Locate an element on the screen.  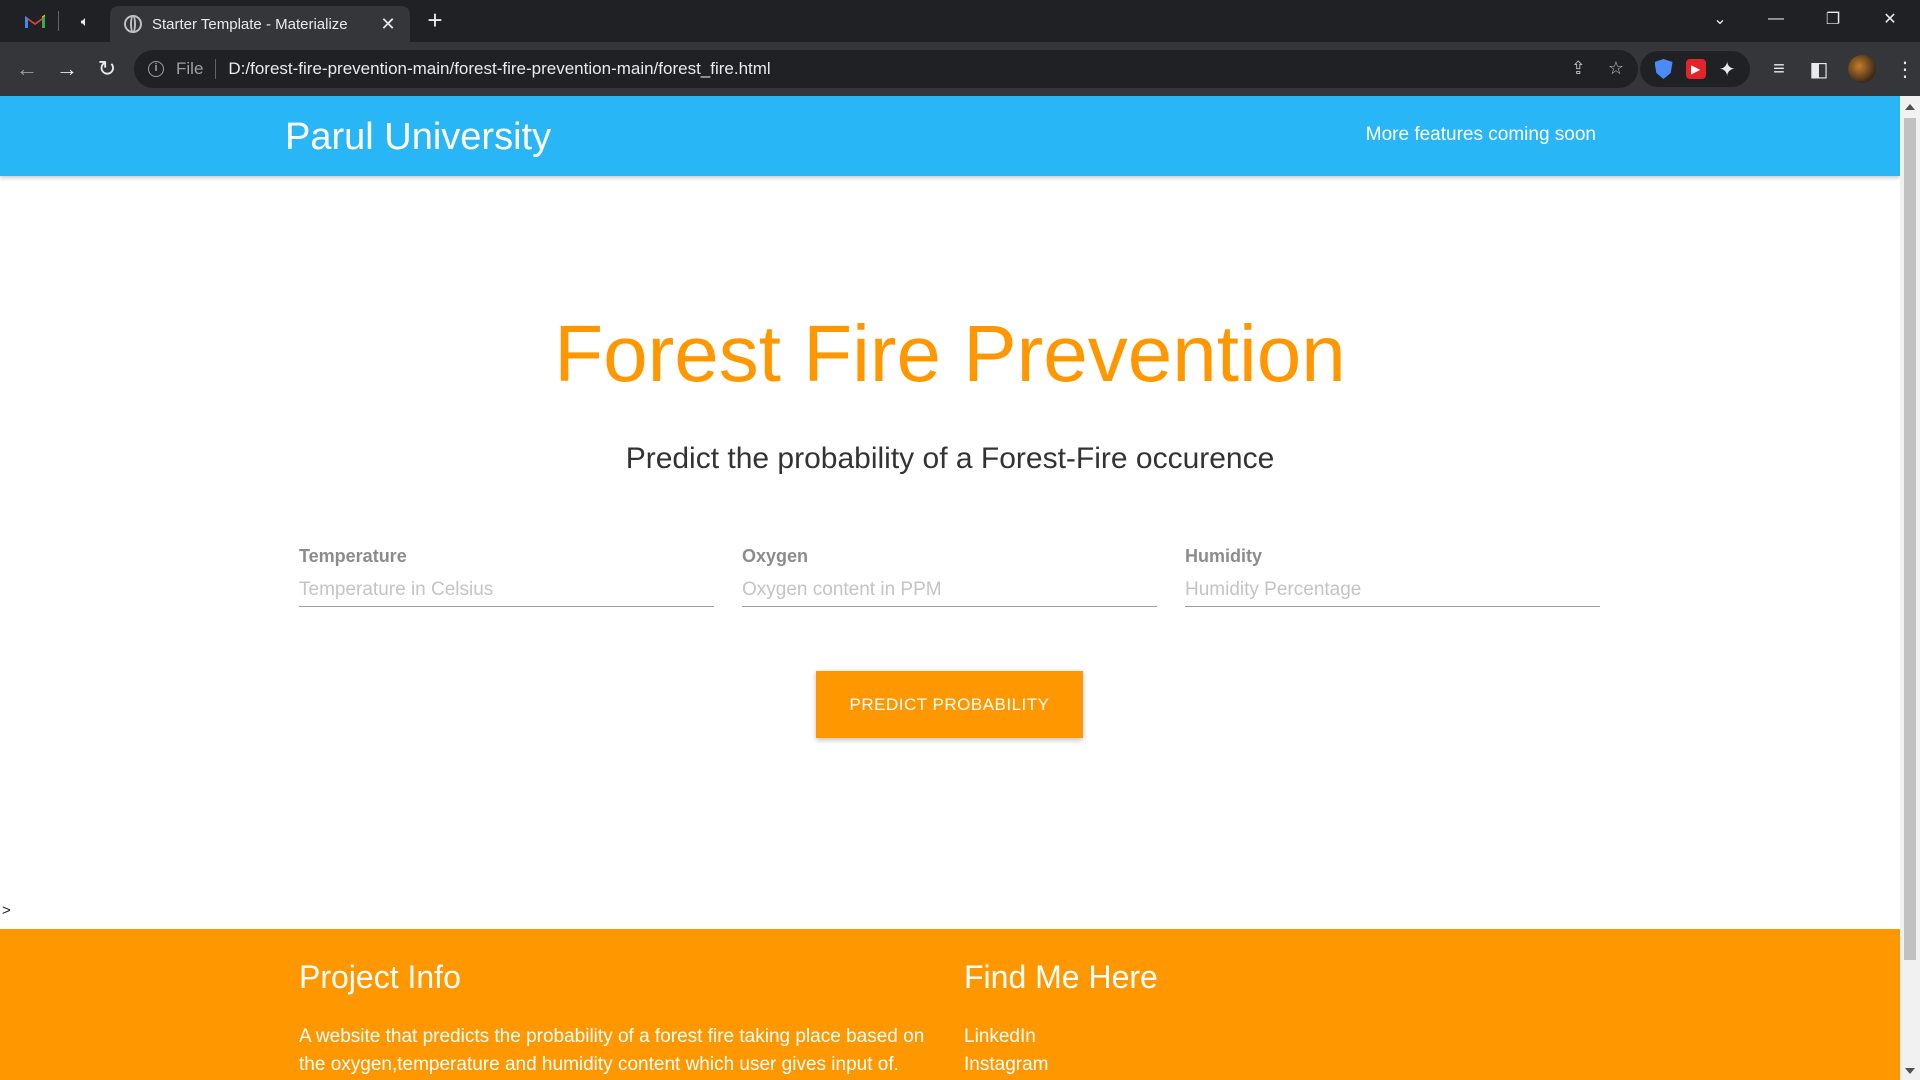
globe-icon is located at coordinates (133, 24).